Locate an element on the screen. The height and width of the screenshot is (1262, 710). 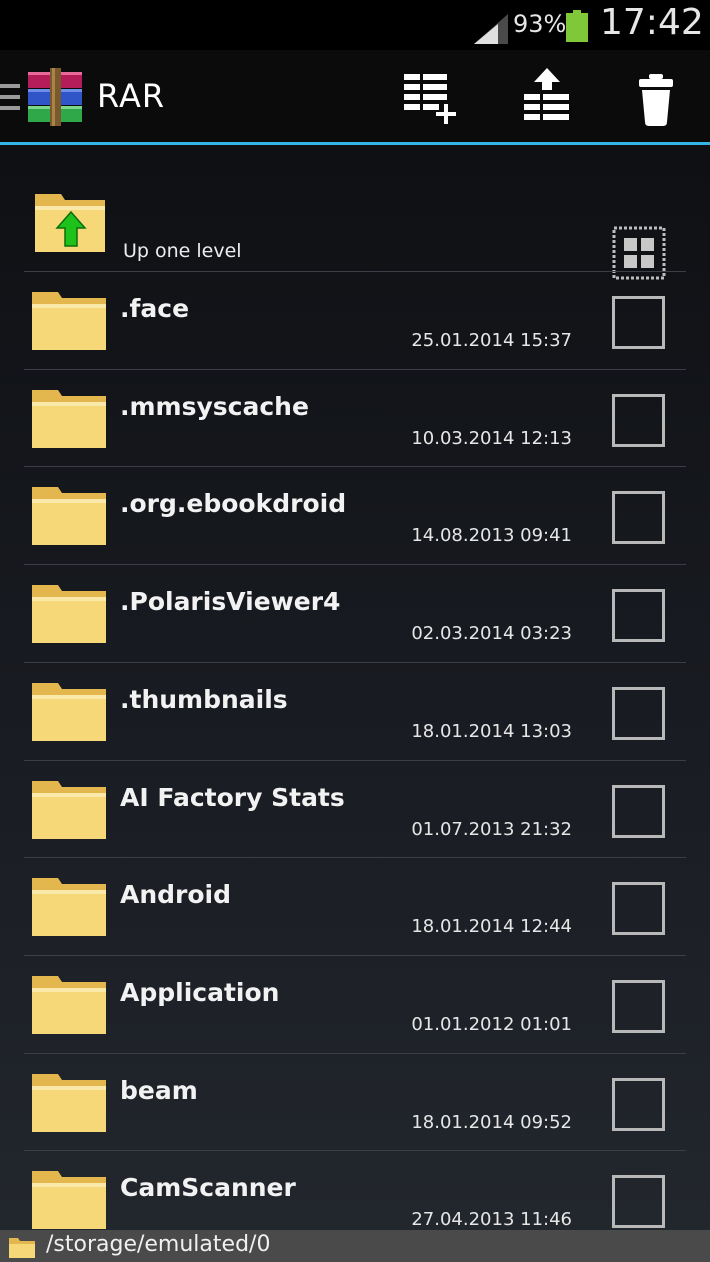
folder-up-icon is located at coordinates (70, 223).